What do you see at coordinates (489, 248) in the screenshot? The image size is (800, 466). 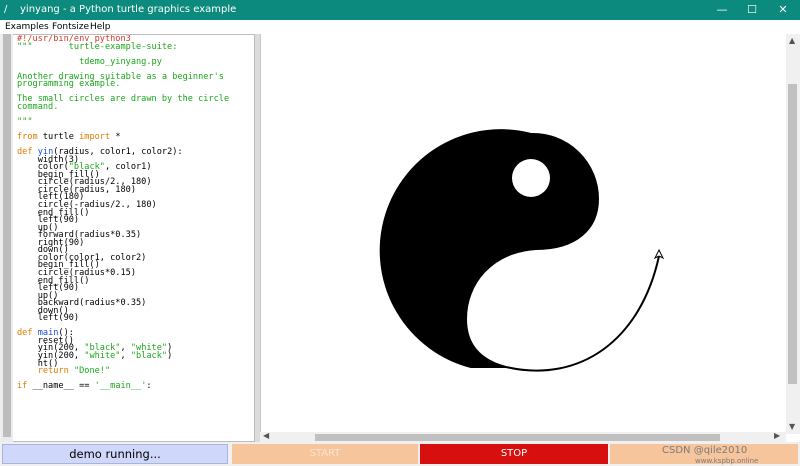 I see `yin-black-half` at bounding box center [489, 248].